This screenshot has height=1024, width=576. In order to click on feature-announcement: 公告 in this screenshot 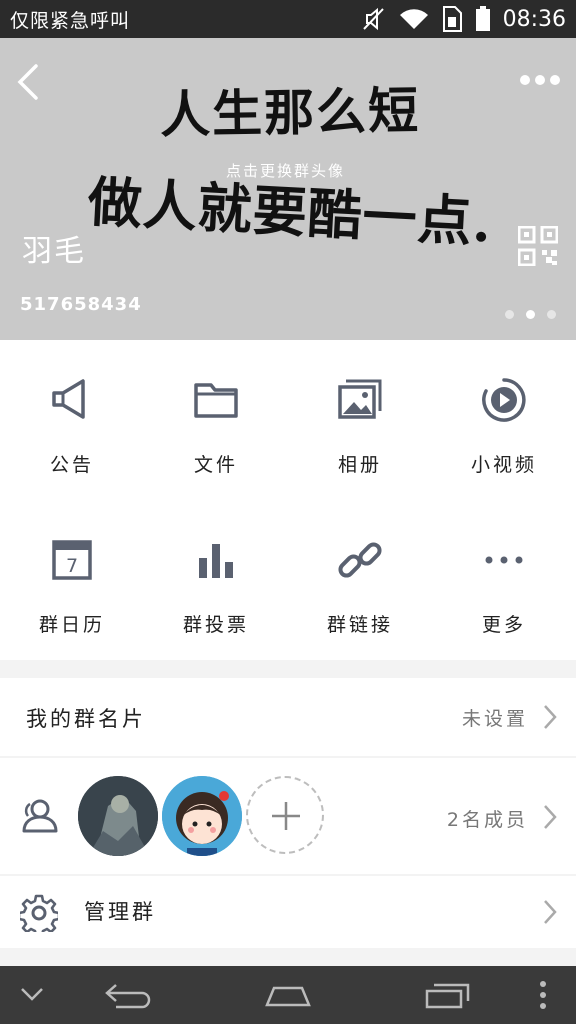, I will do `click(72, 420)`.